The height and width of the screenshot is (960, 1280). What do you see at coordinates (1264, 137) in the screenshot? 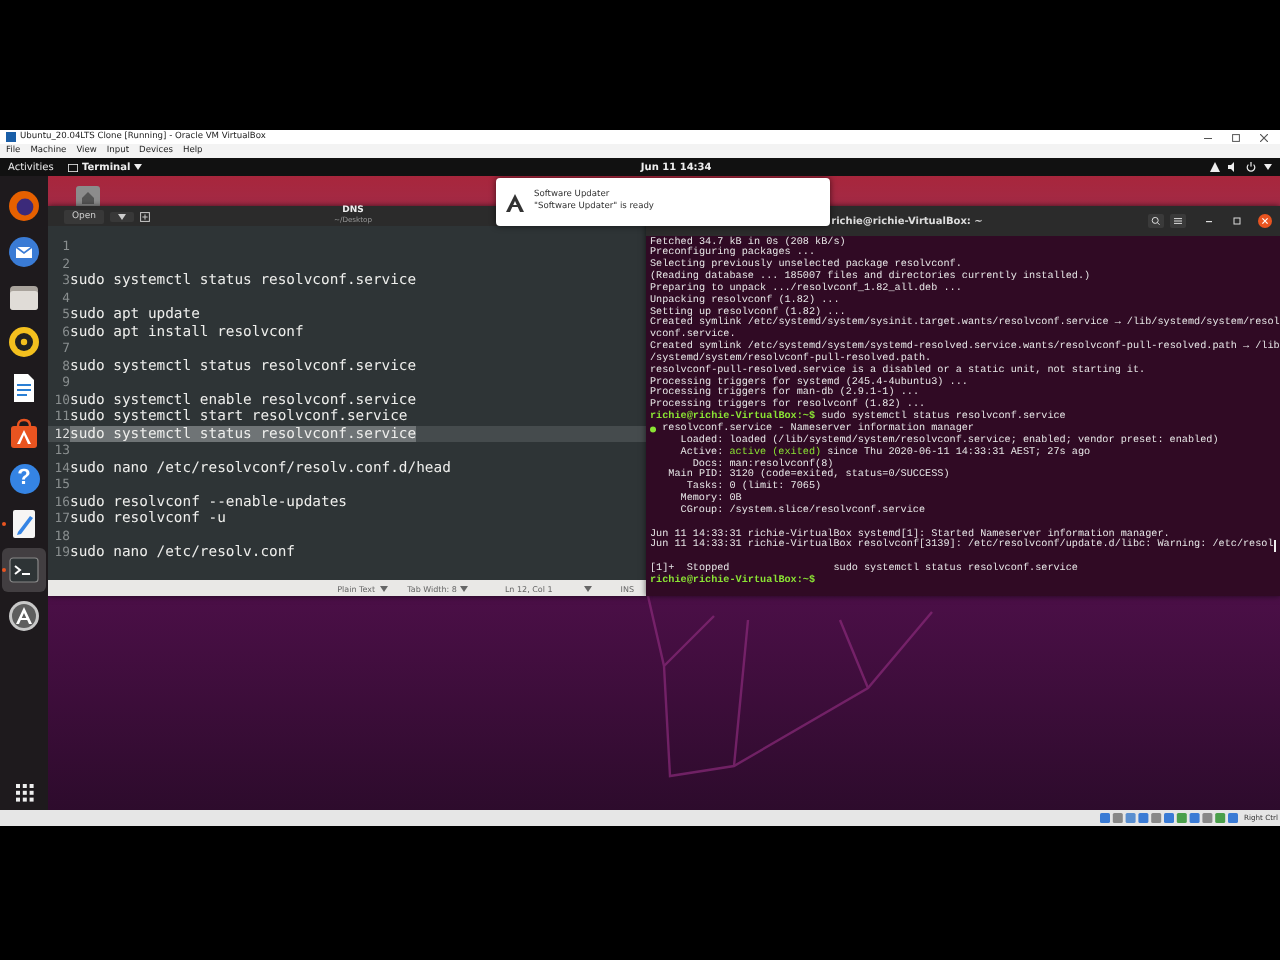
I see `close-icon` at bounding box center [1264, 137].